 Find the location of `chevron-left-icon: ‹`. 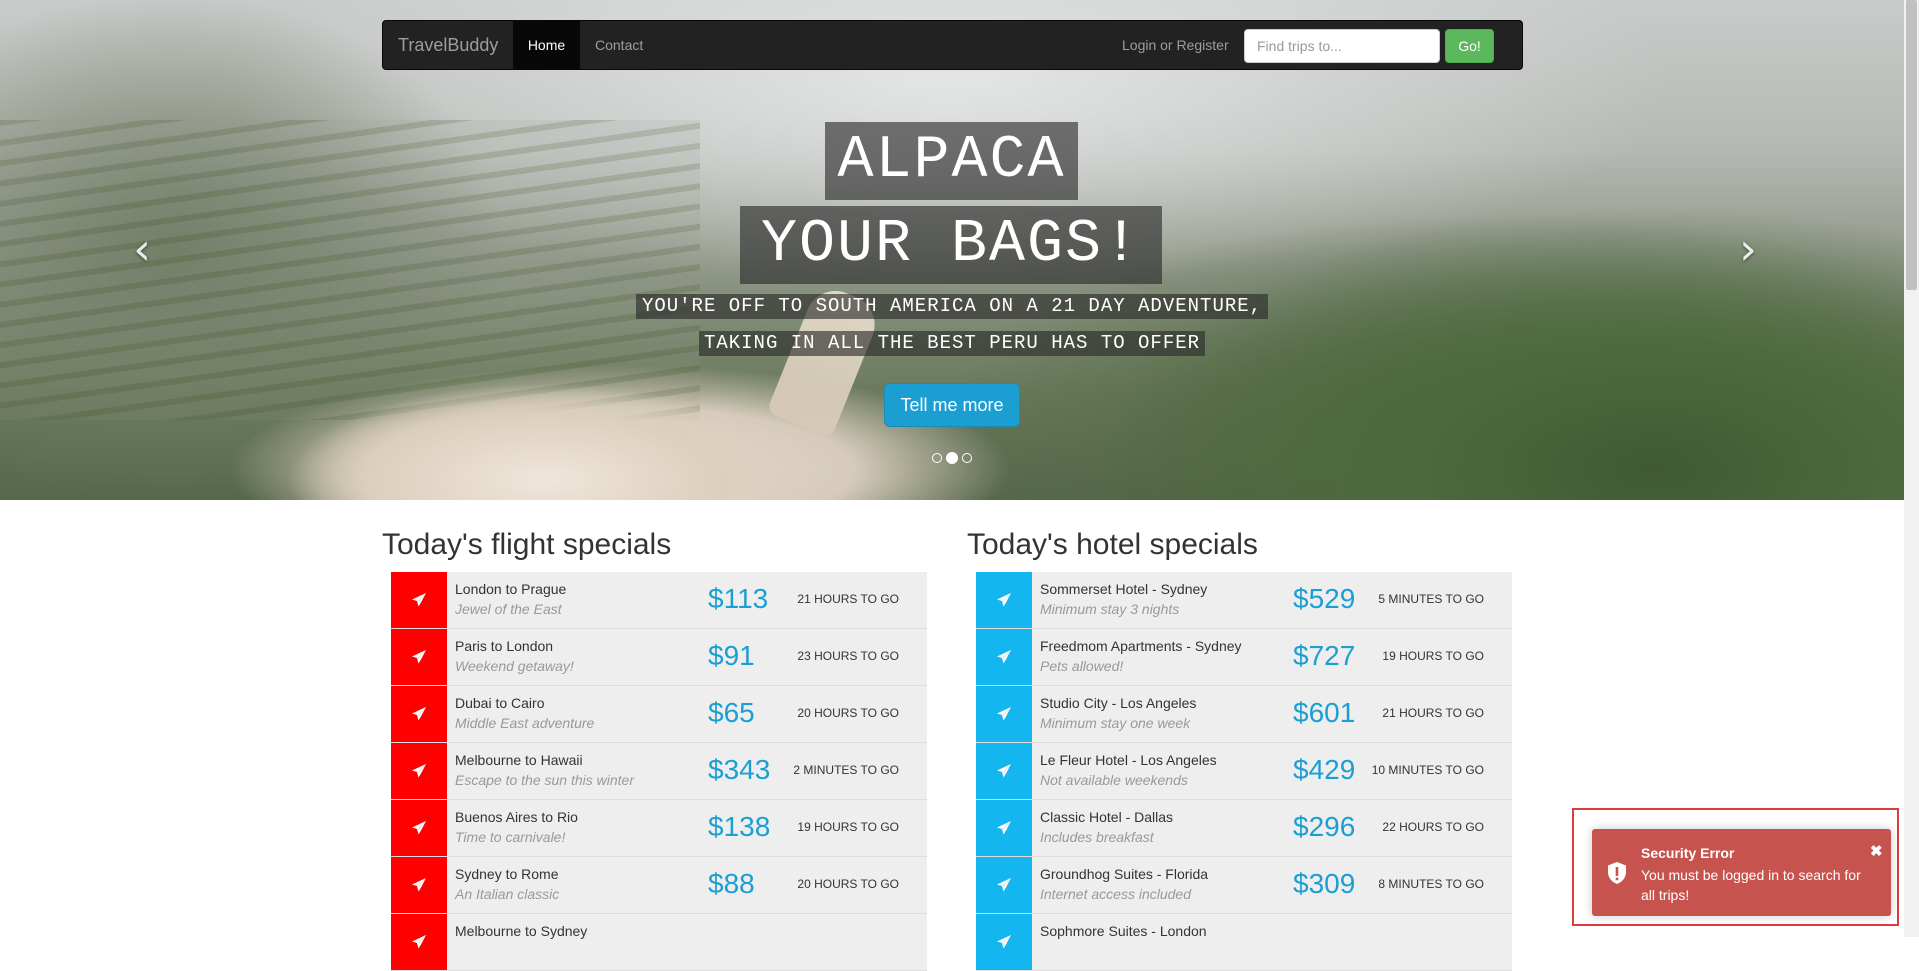

chevron-left-icon: ‹ is located at coordinates (142, 249).